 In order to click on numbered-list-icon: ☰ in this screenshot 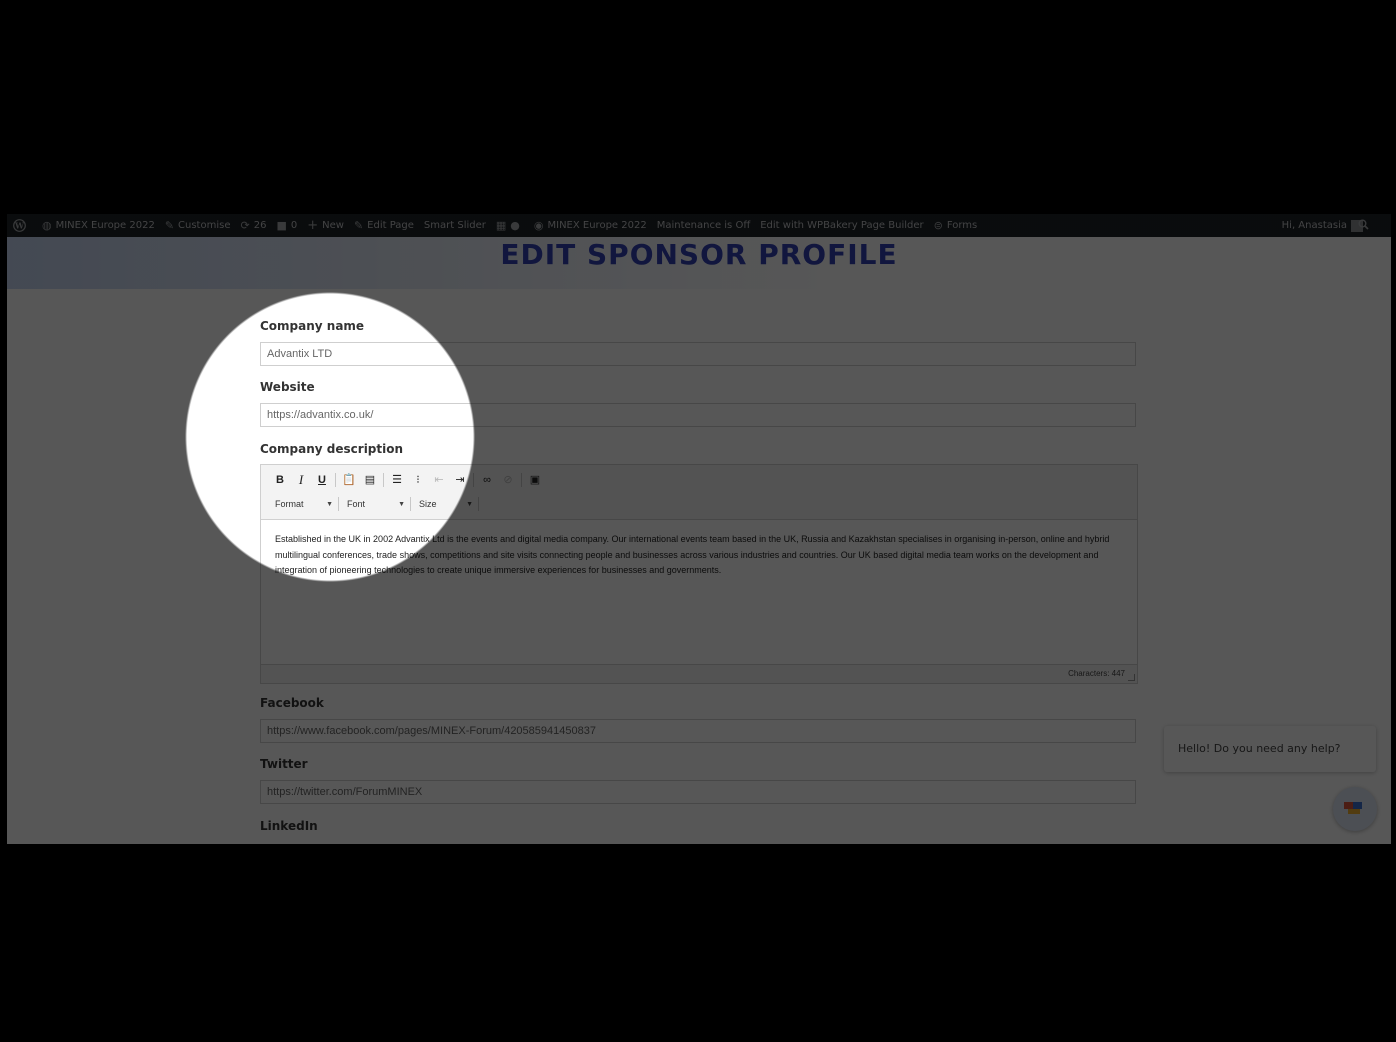, I will do `click(397, 480)`.